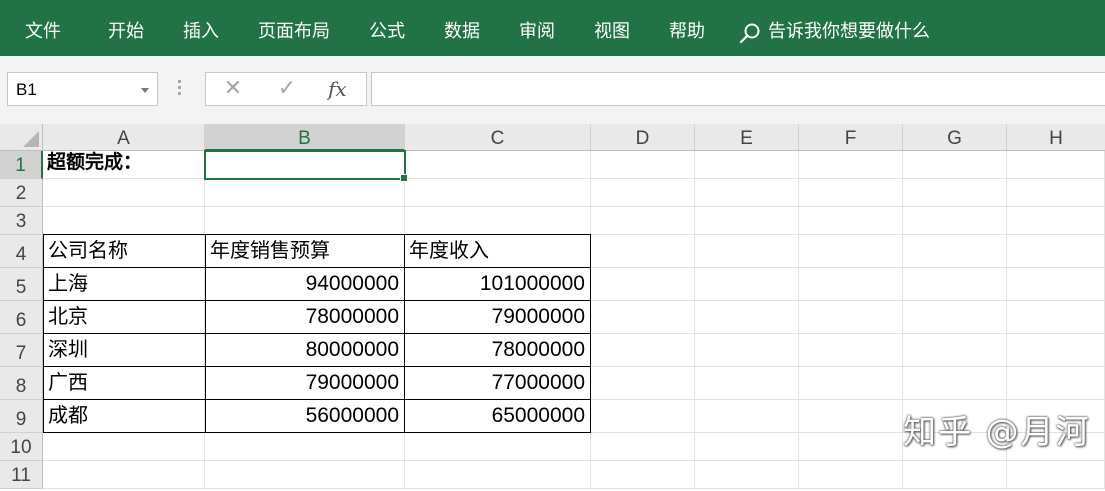 This screenshot has width=1105, height=491. I want to click on row-header-2: 2, so click(21, 193).